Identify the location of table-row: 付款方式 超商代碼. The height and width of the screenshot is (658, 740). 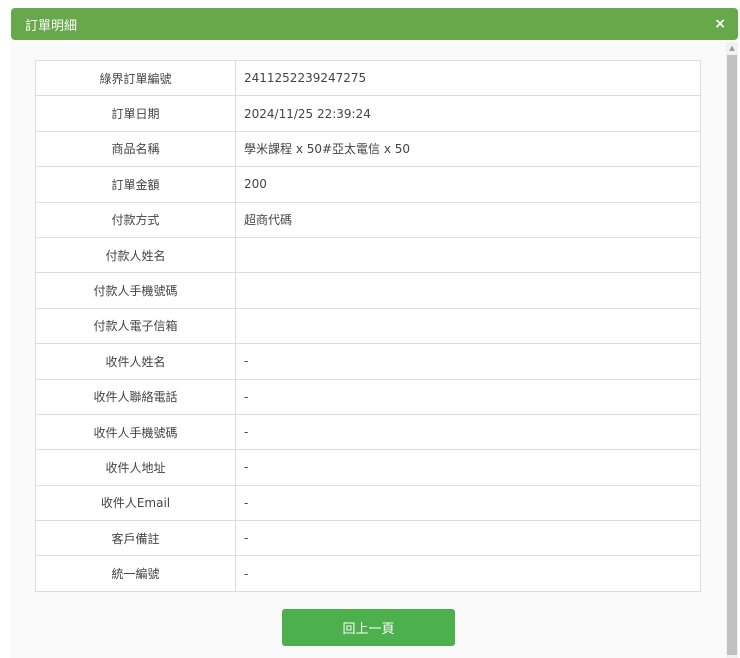
(368, 219).